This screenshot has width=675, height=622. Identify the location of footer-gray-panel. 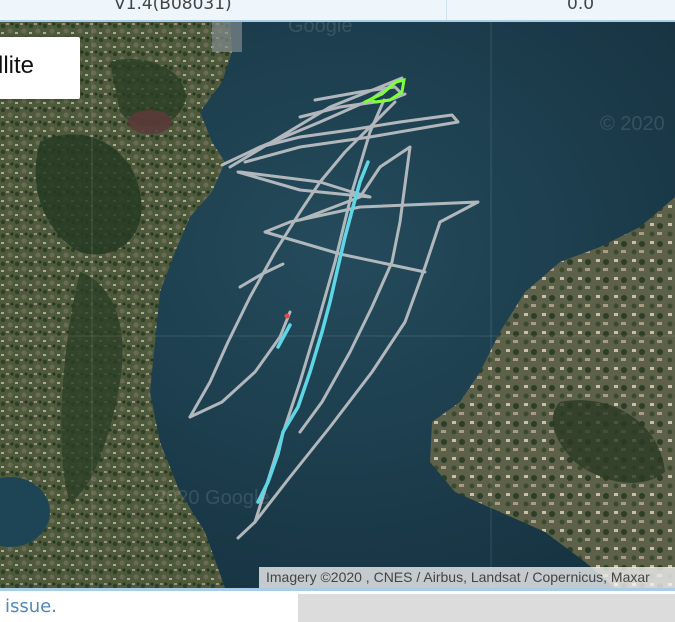
(486, 608).